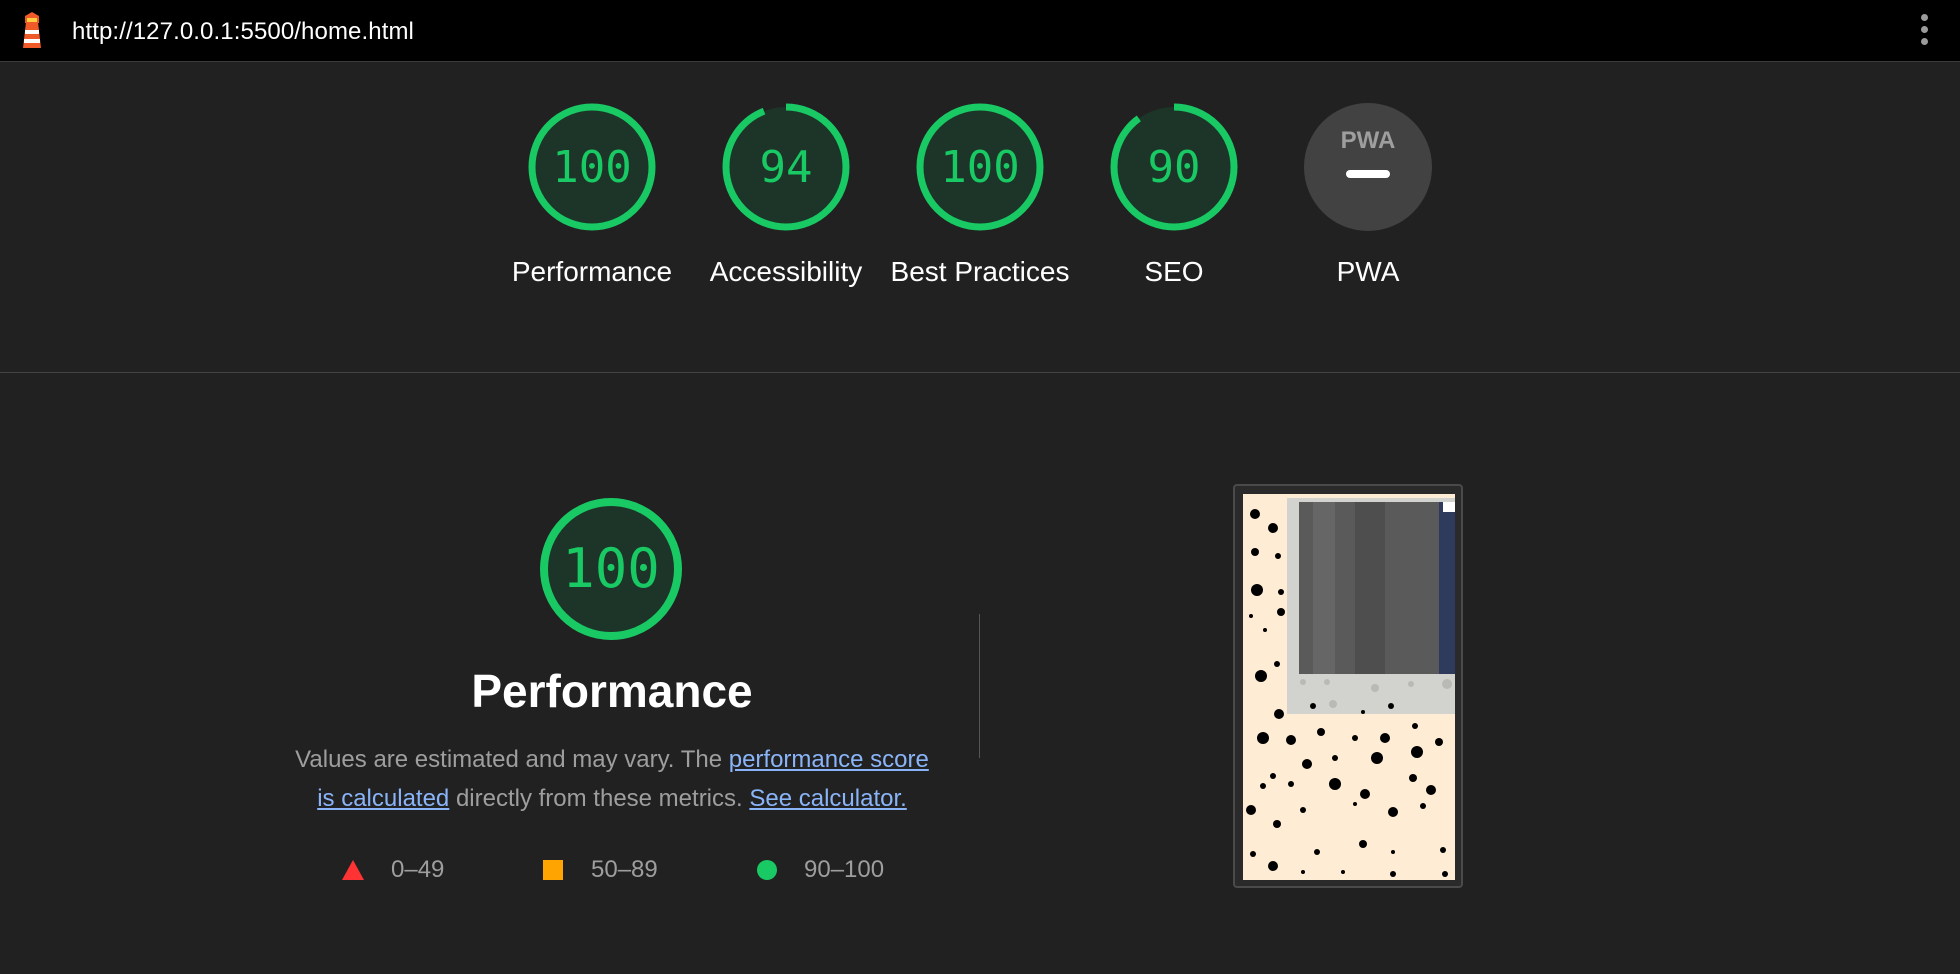  I want to click on score-ring: 90, so click(1174, 167).